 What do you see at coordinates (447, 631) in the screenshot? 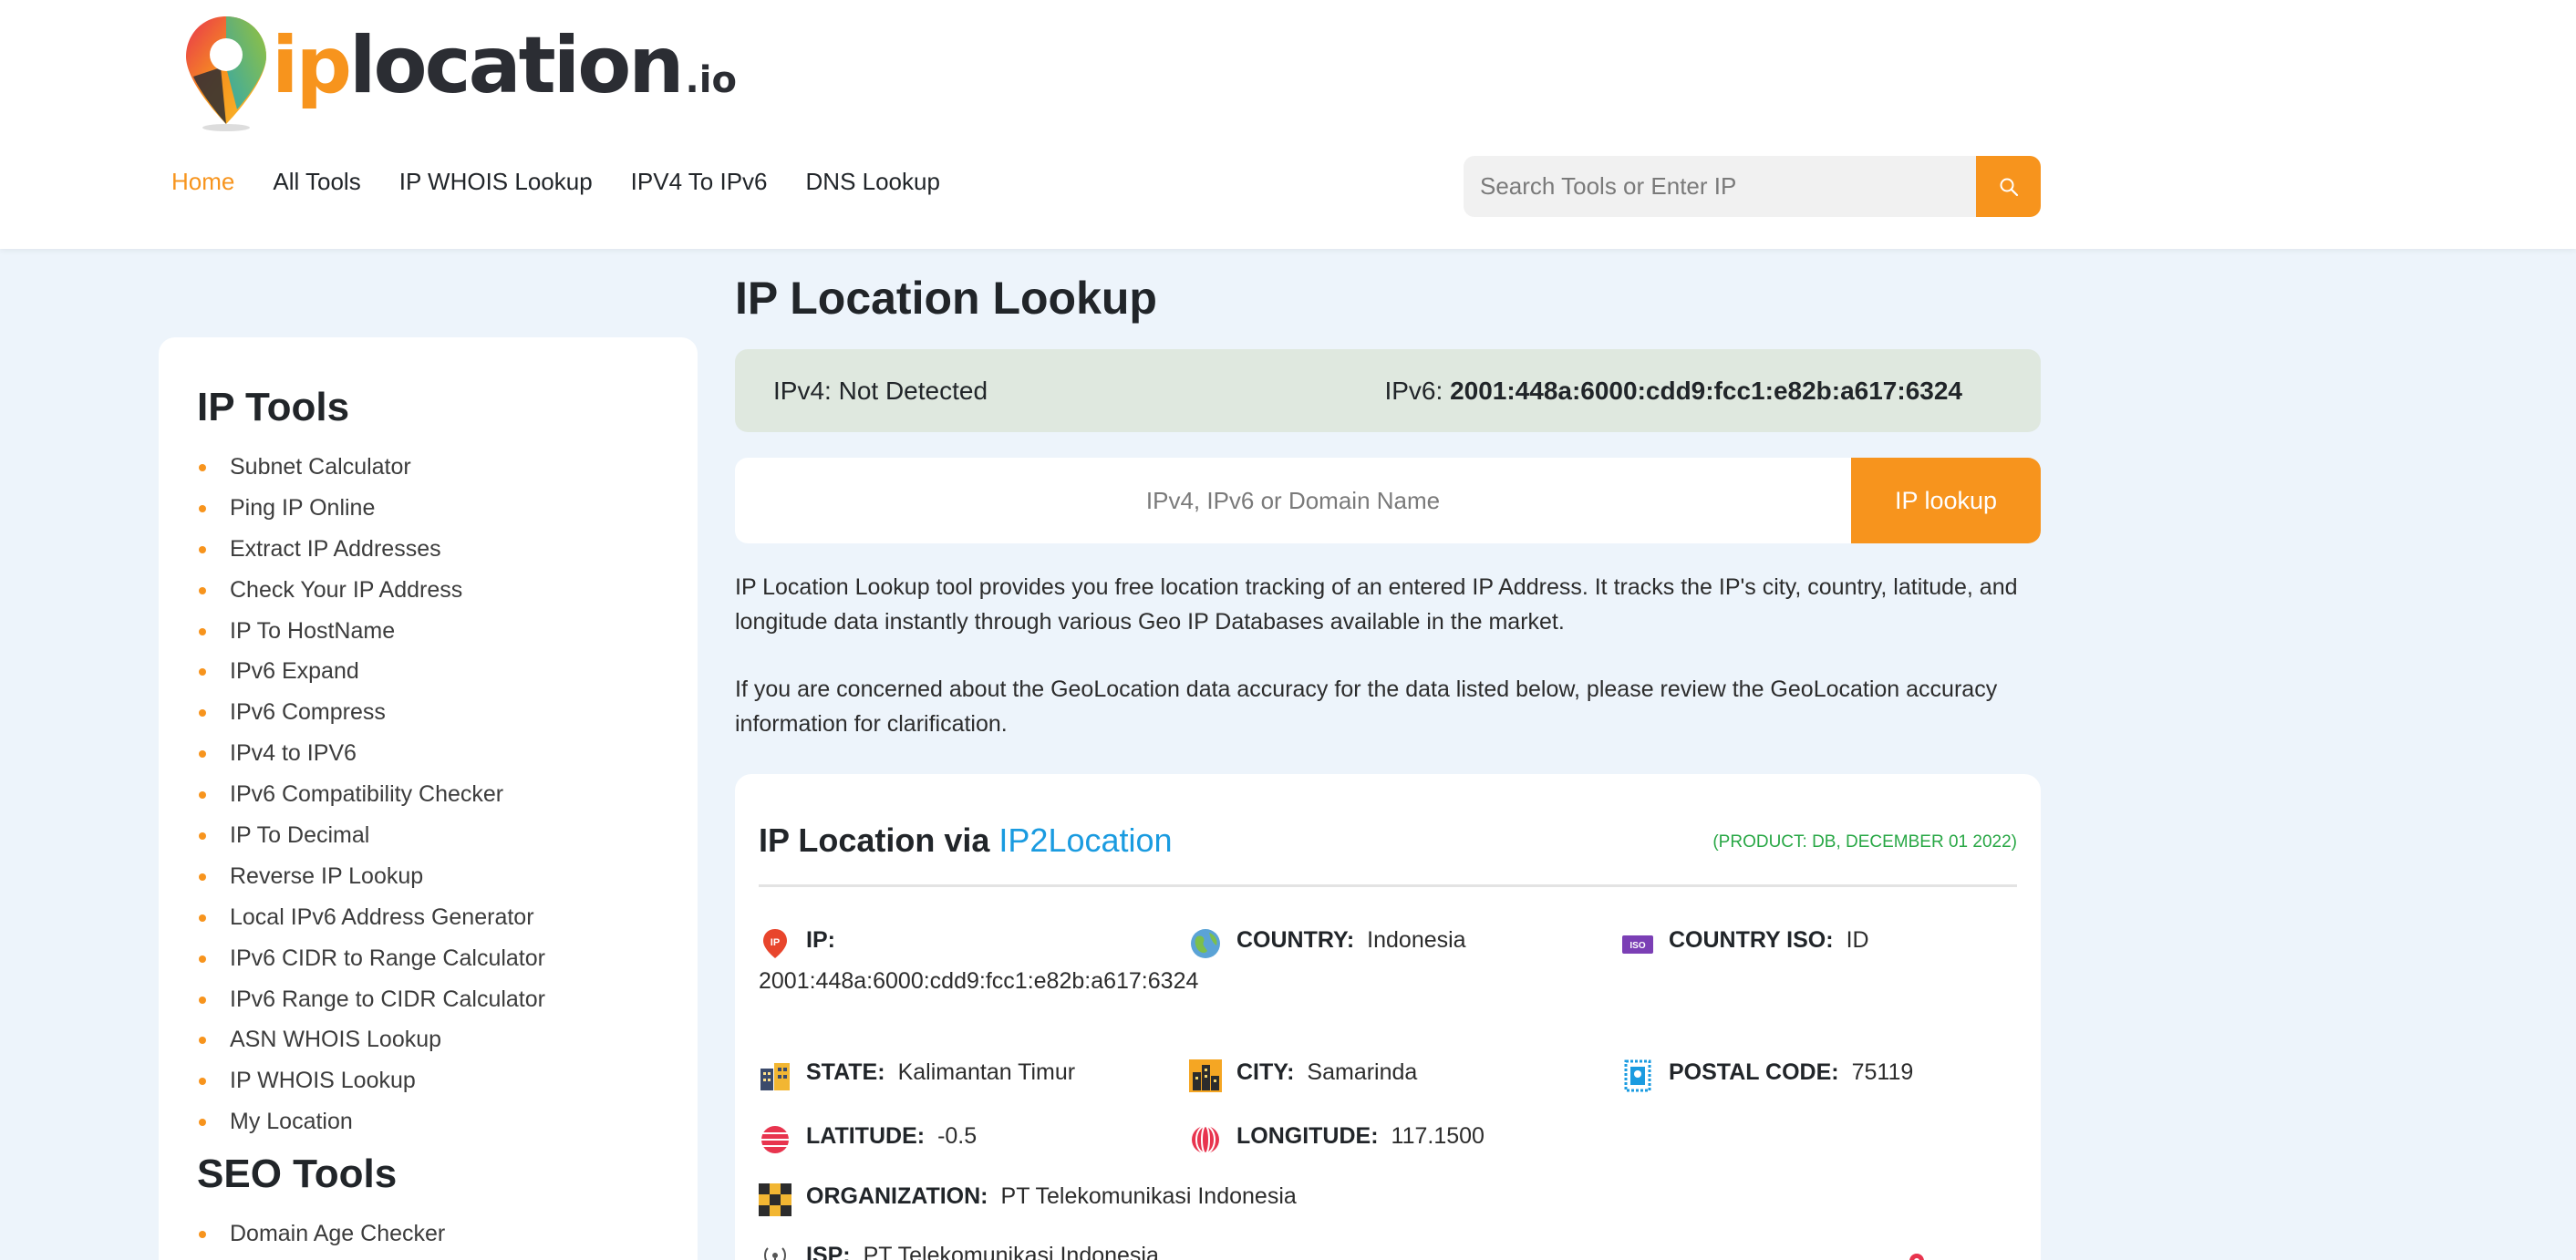
I see `sidebar-item-ip-to-hostname: IP To HostName` at bounding box center [447, 631].